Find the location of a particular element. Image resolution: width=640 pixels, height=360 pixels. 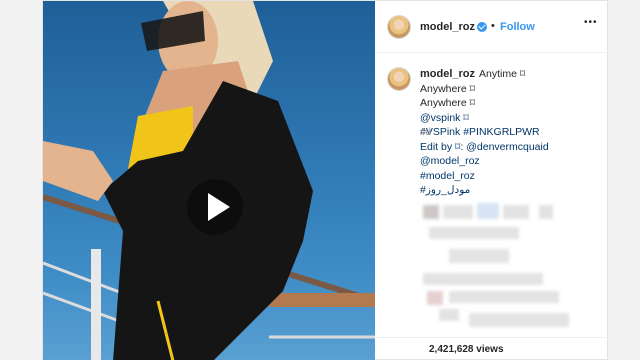

avatar is located at coordinates (399, 27).